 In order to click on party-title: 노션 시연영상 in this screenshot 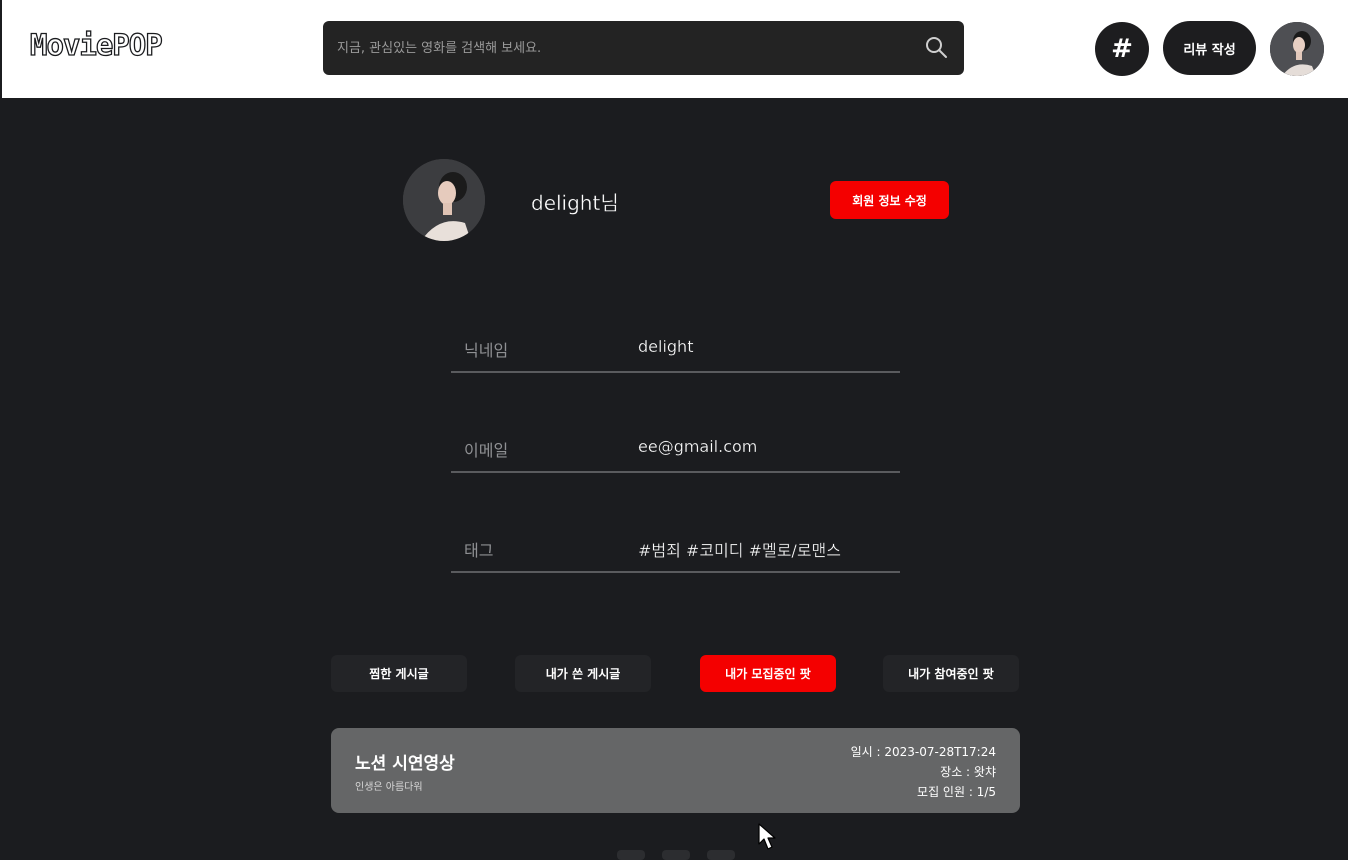, I will do `click(405, 764)`.